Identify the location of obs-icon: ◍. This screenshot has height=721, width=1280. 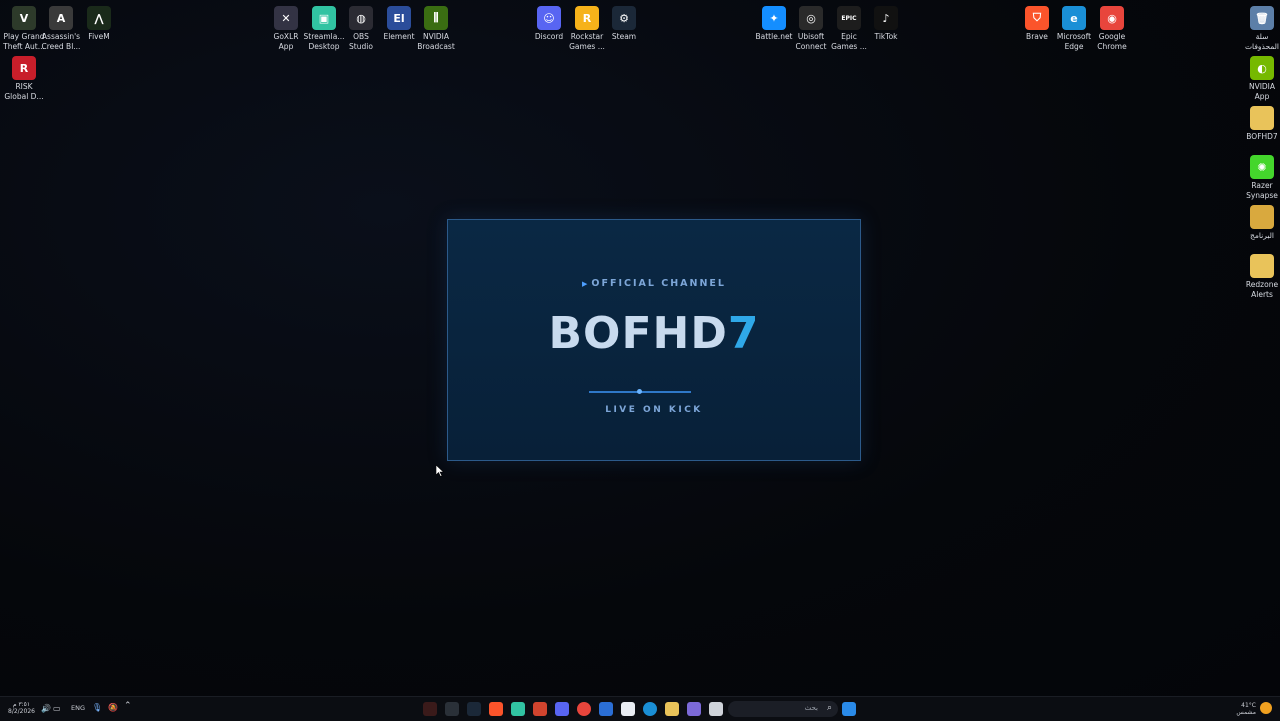
(361, 18).